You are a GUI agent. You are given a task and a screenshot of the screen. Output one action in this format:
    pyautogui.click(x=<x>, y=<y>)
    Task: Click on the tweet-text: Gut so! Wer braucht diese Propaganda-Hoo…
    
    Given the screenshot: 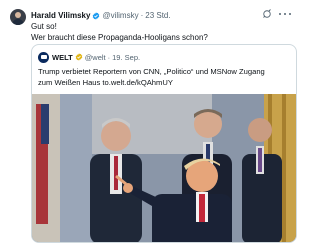 What is the action you would take?
    pyautogui.click(x=119, y=32)
    